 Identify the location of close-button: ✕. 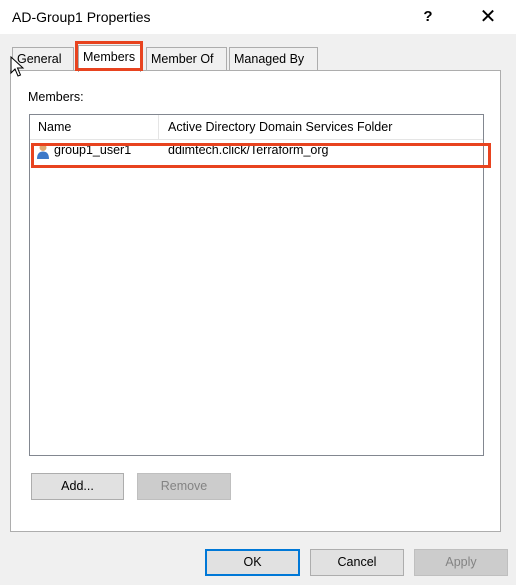
(488, 17).